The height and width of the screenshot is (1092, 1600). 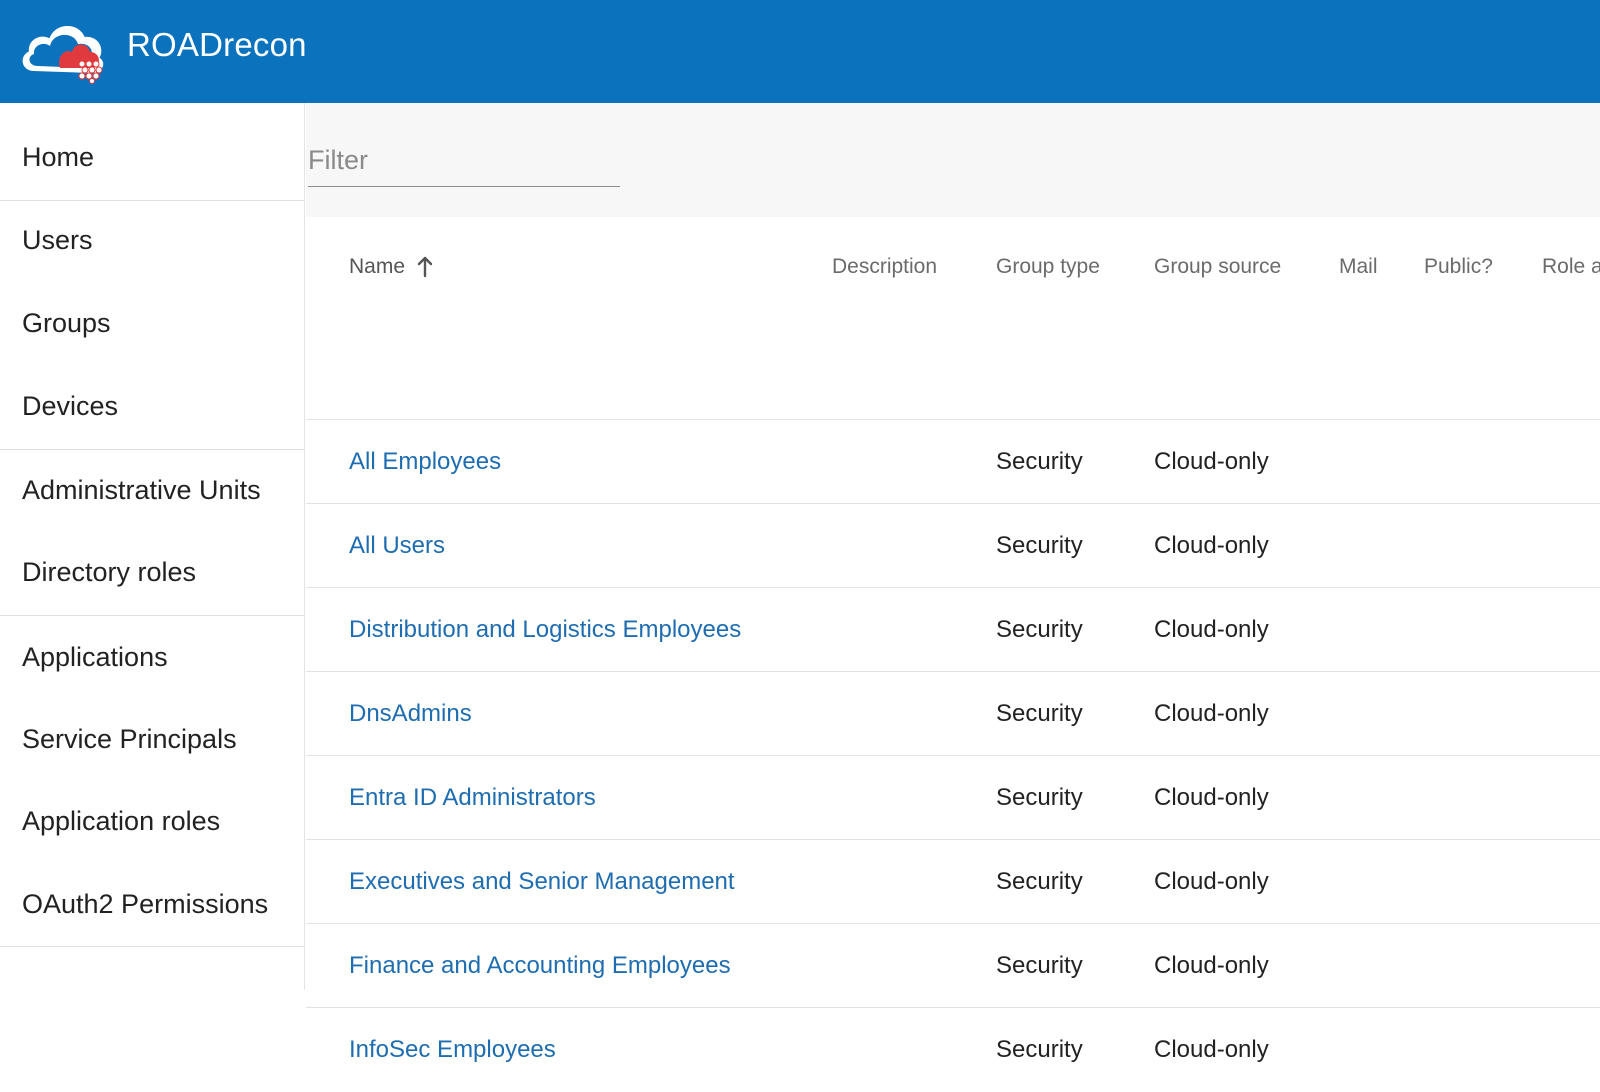 I want to click on column-header-name: Name, so click(x=391, y=267).